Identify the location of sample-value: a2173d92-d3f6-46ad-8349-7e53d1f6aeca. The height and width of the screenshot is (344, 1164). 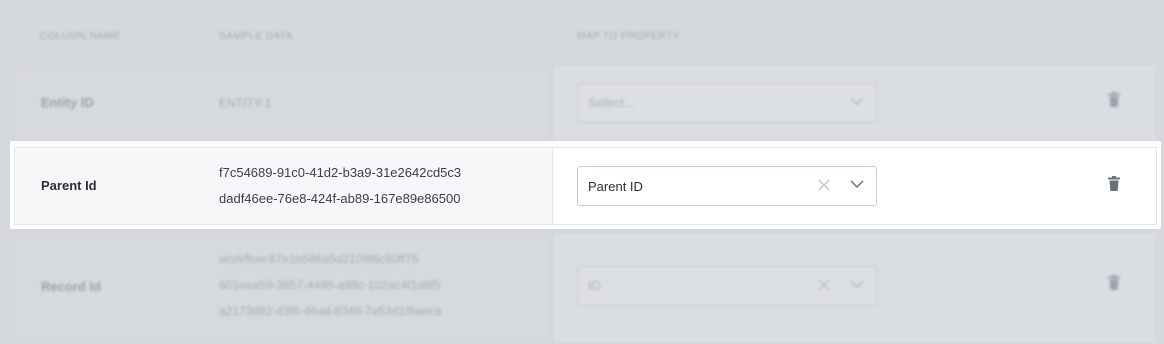
(330, 311).